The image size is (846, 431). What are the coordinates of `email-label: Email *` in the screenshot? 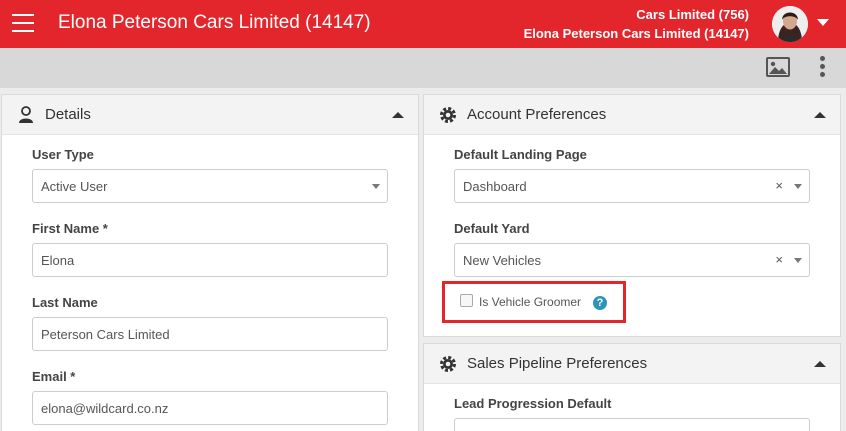 It's located at (54, 376).